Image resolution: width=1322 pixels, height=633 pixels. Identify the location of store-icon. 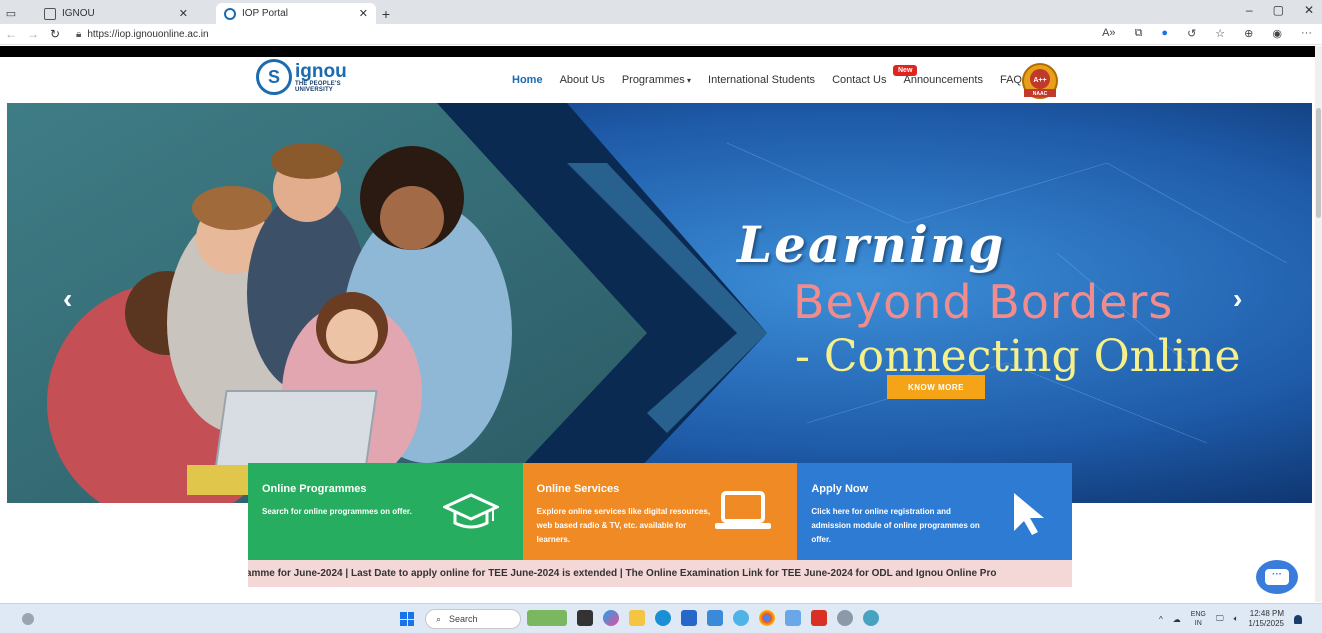
(689, 618).